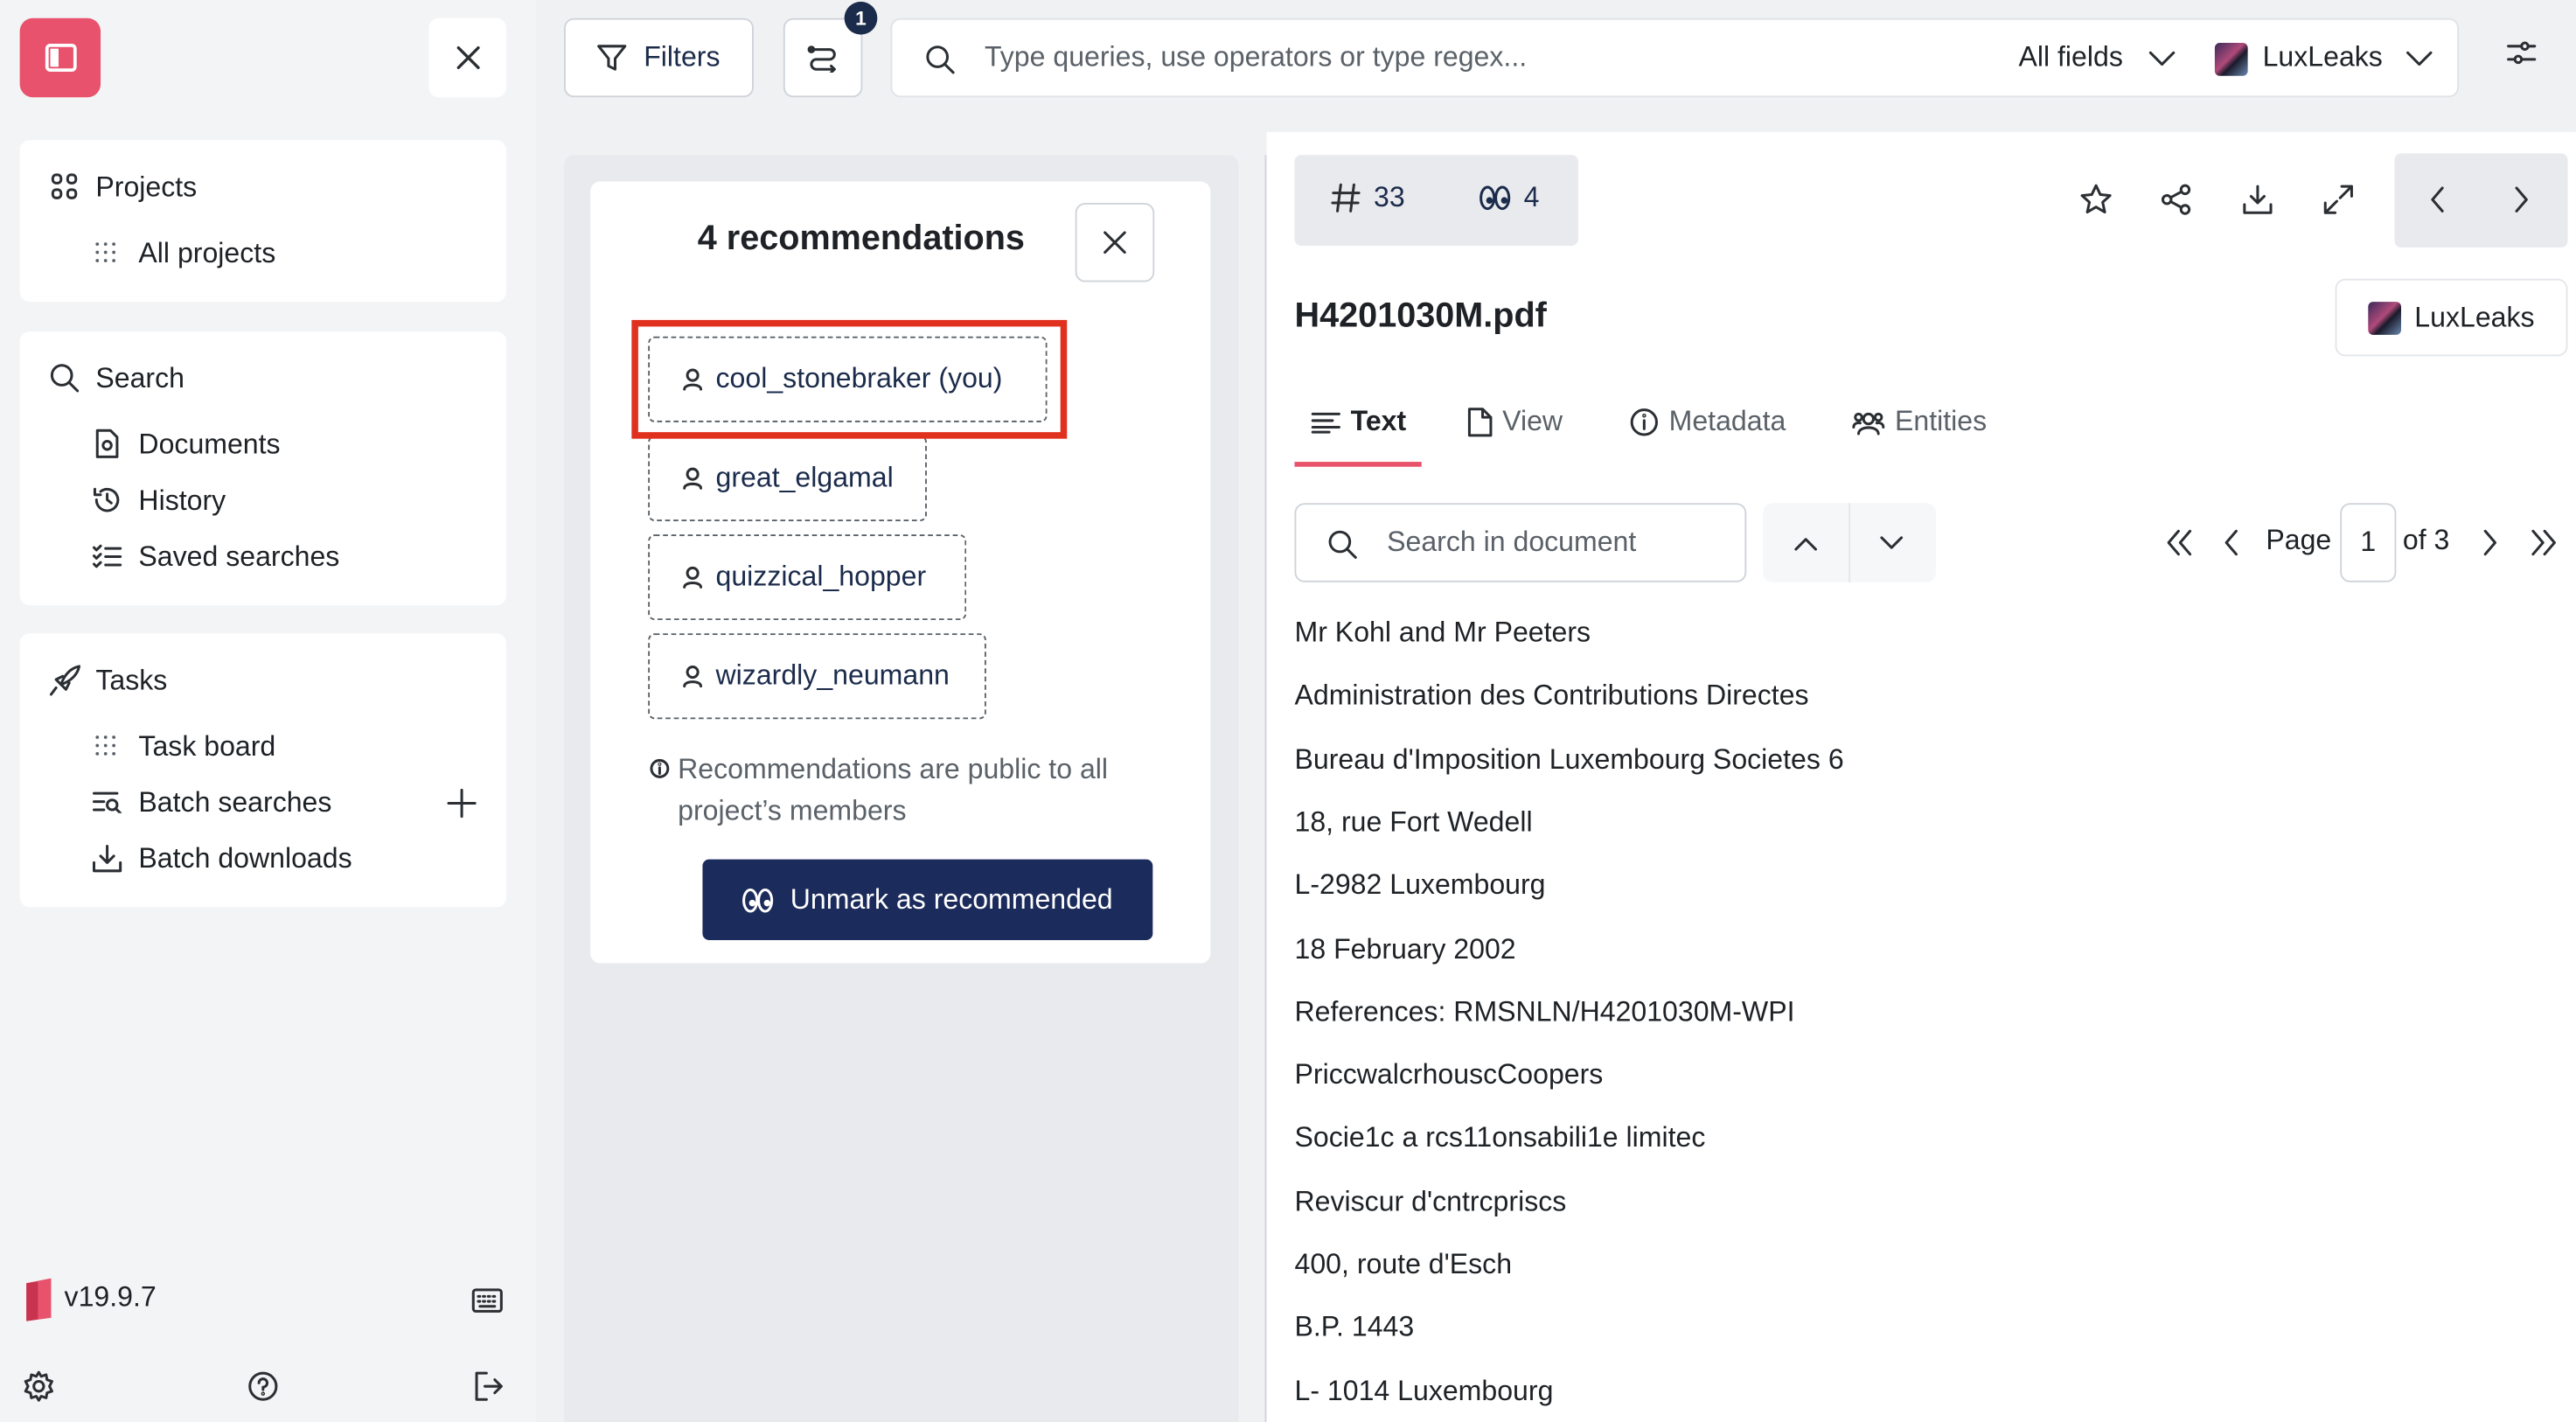 This screenshot has width=2576, height=1422. What do you see at coordinates (817, 676) in the screenshot?
I see `recommender-user-chip: wizardly_neumann` at bounding box center [817, 676].